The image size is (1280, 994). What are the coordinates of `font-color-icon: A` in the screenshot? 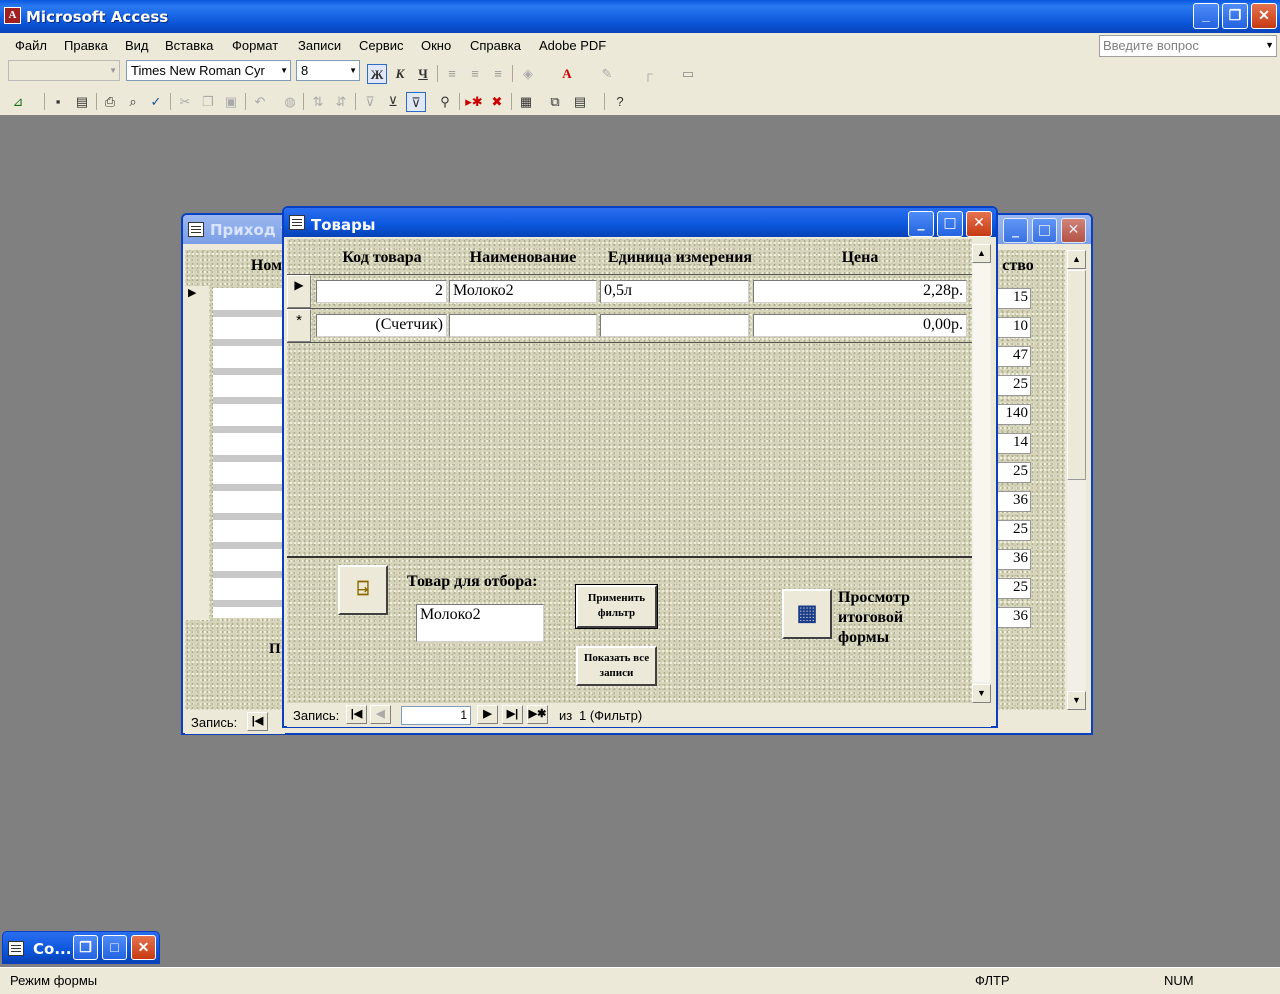 It's located at (567, 74).